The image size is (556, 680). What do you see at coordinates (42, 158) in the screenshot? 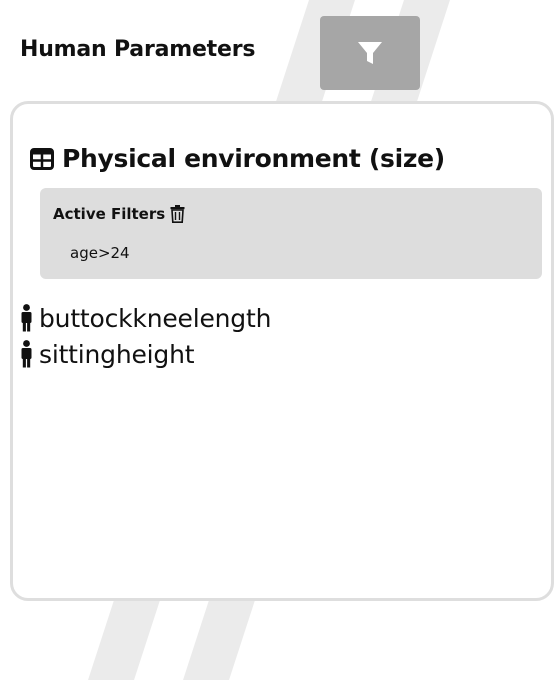
I see `table-icon` at bounding box center [42, 158].